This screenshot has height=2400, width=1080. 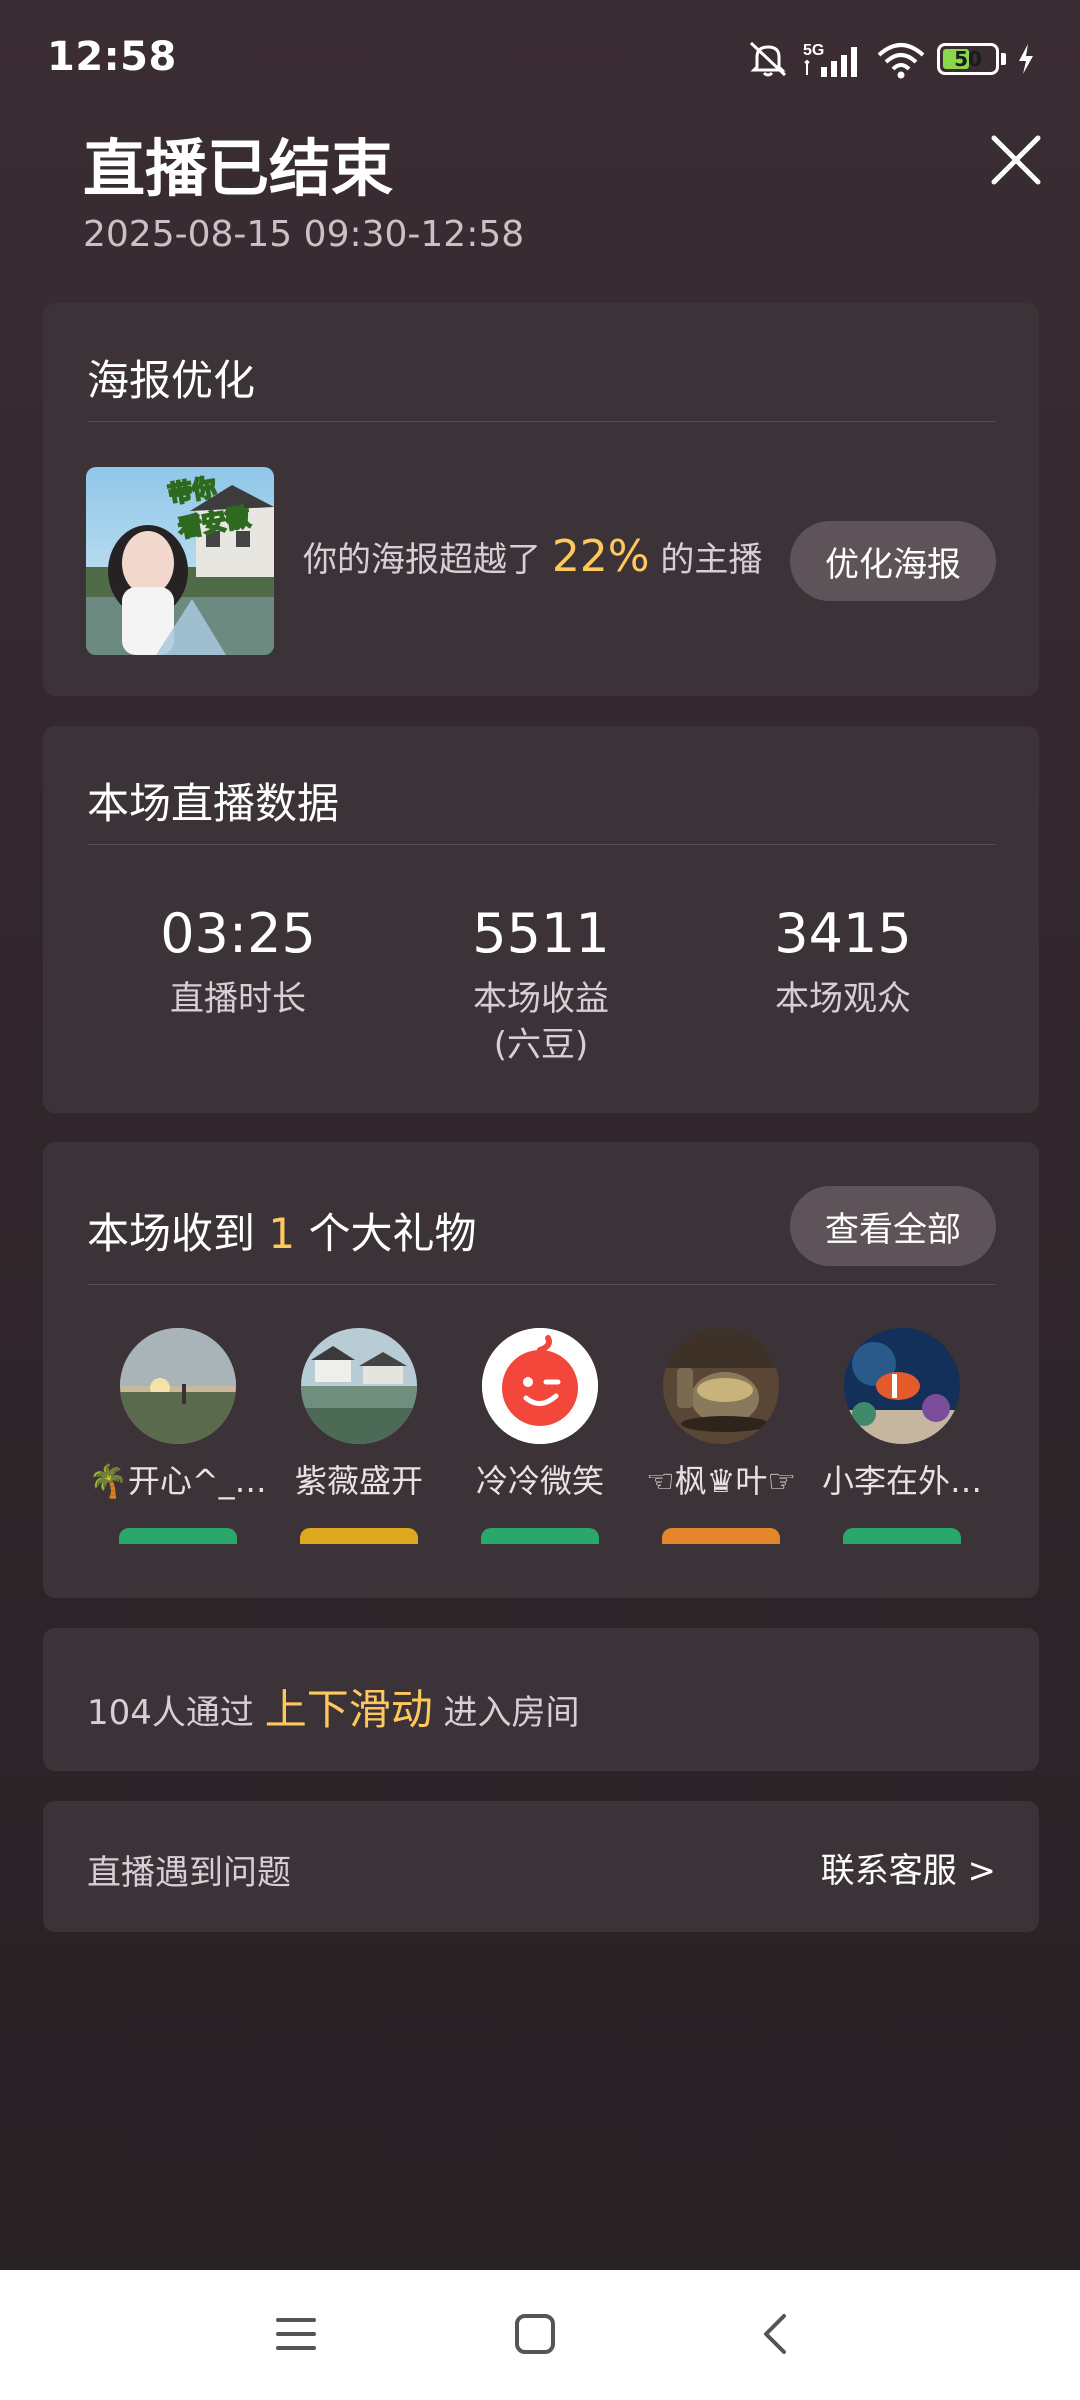 I want to click on stat-viewers: 3415 本场观众, so click(x=843, y=963).